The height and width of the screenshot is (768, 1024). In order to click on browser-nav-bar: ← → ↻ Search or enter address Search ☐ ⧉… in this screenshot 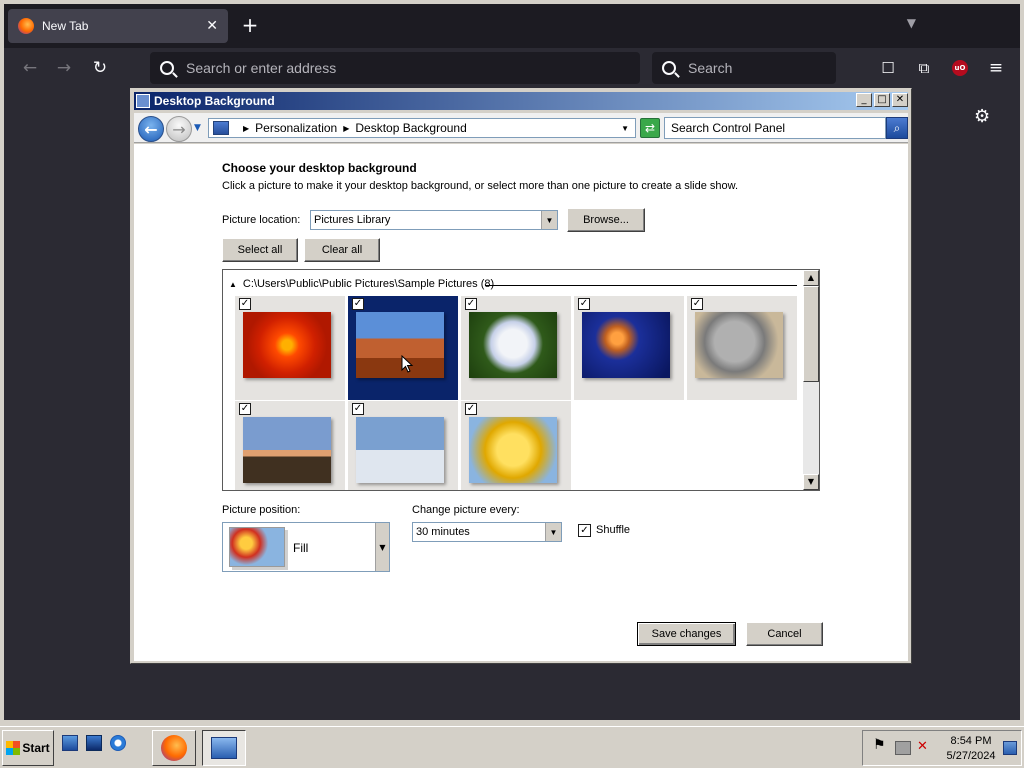, I will do `click(512, 68)`.